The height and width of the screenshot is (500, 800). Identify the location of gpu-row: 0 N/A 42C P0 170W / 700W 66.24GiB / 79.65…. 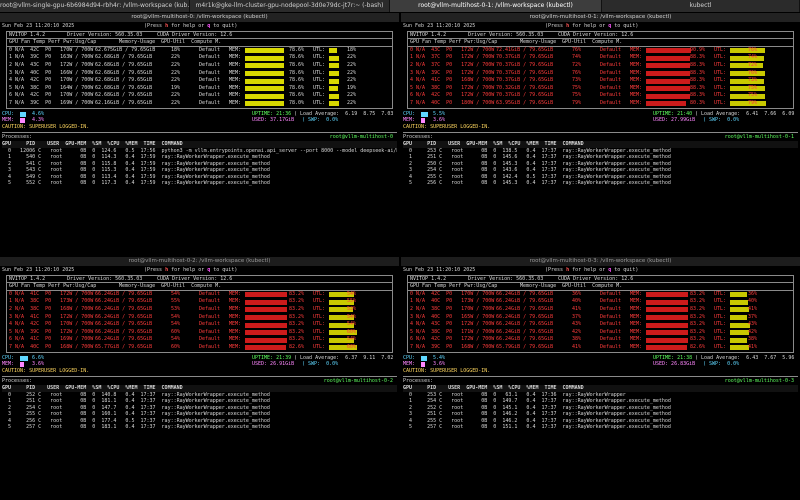
(600, 295).